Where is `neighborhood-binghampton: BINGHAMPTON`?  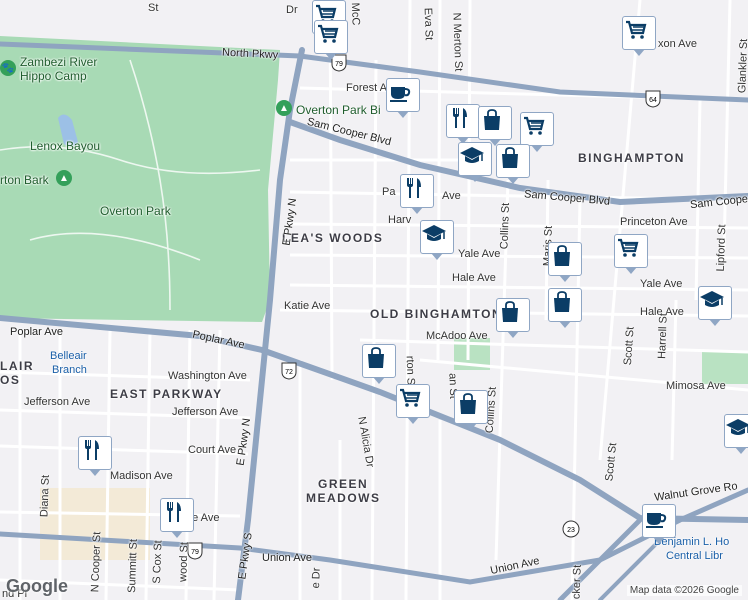
neighborhood-binghampton: BINGHAMPTON is located at coordinates (631, 158).